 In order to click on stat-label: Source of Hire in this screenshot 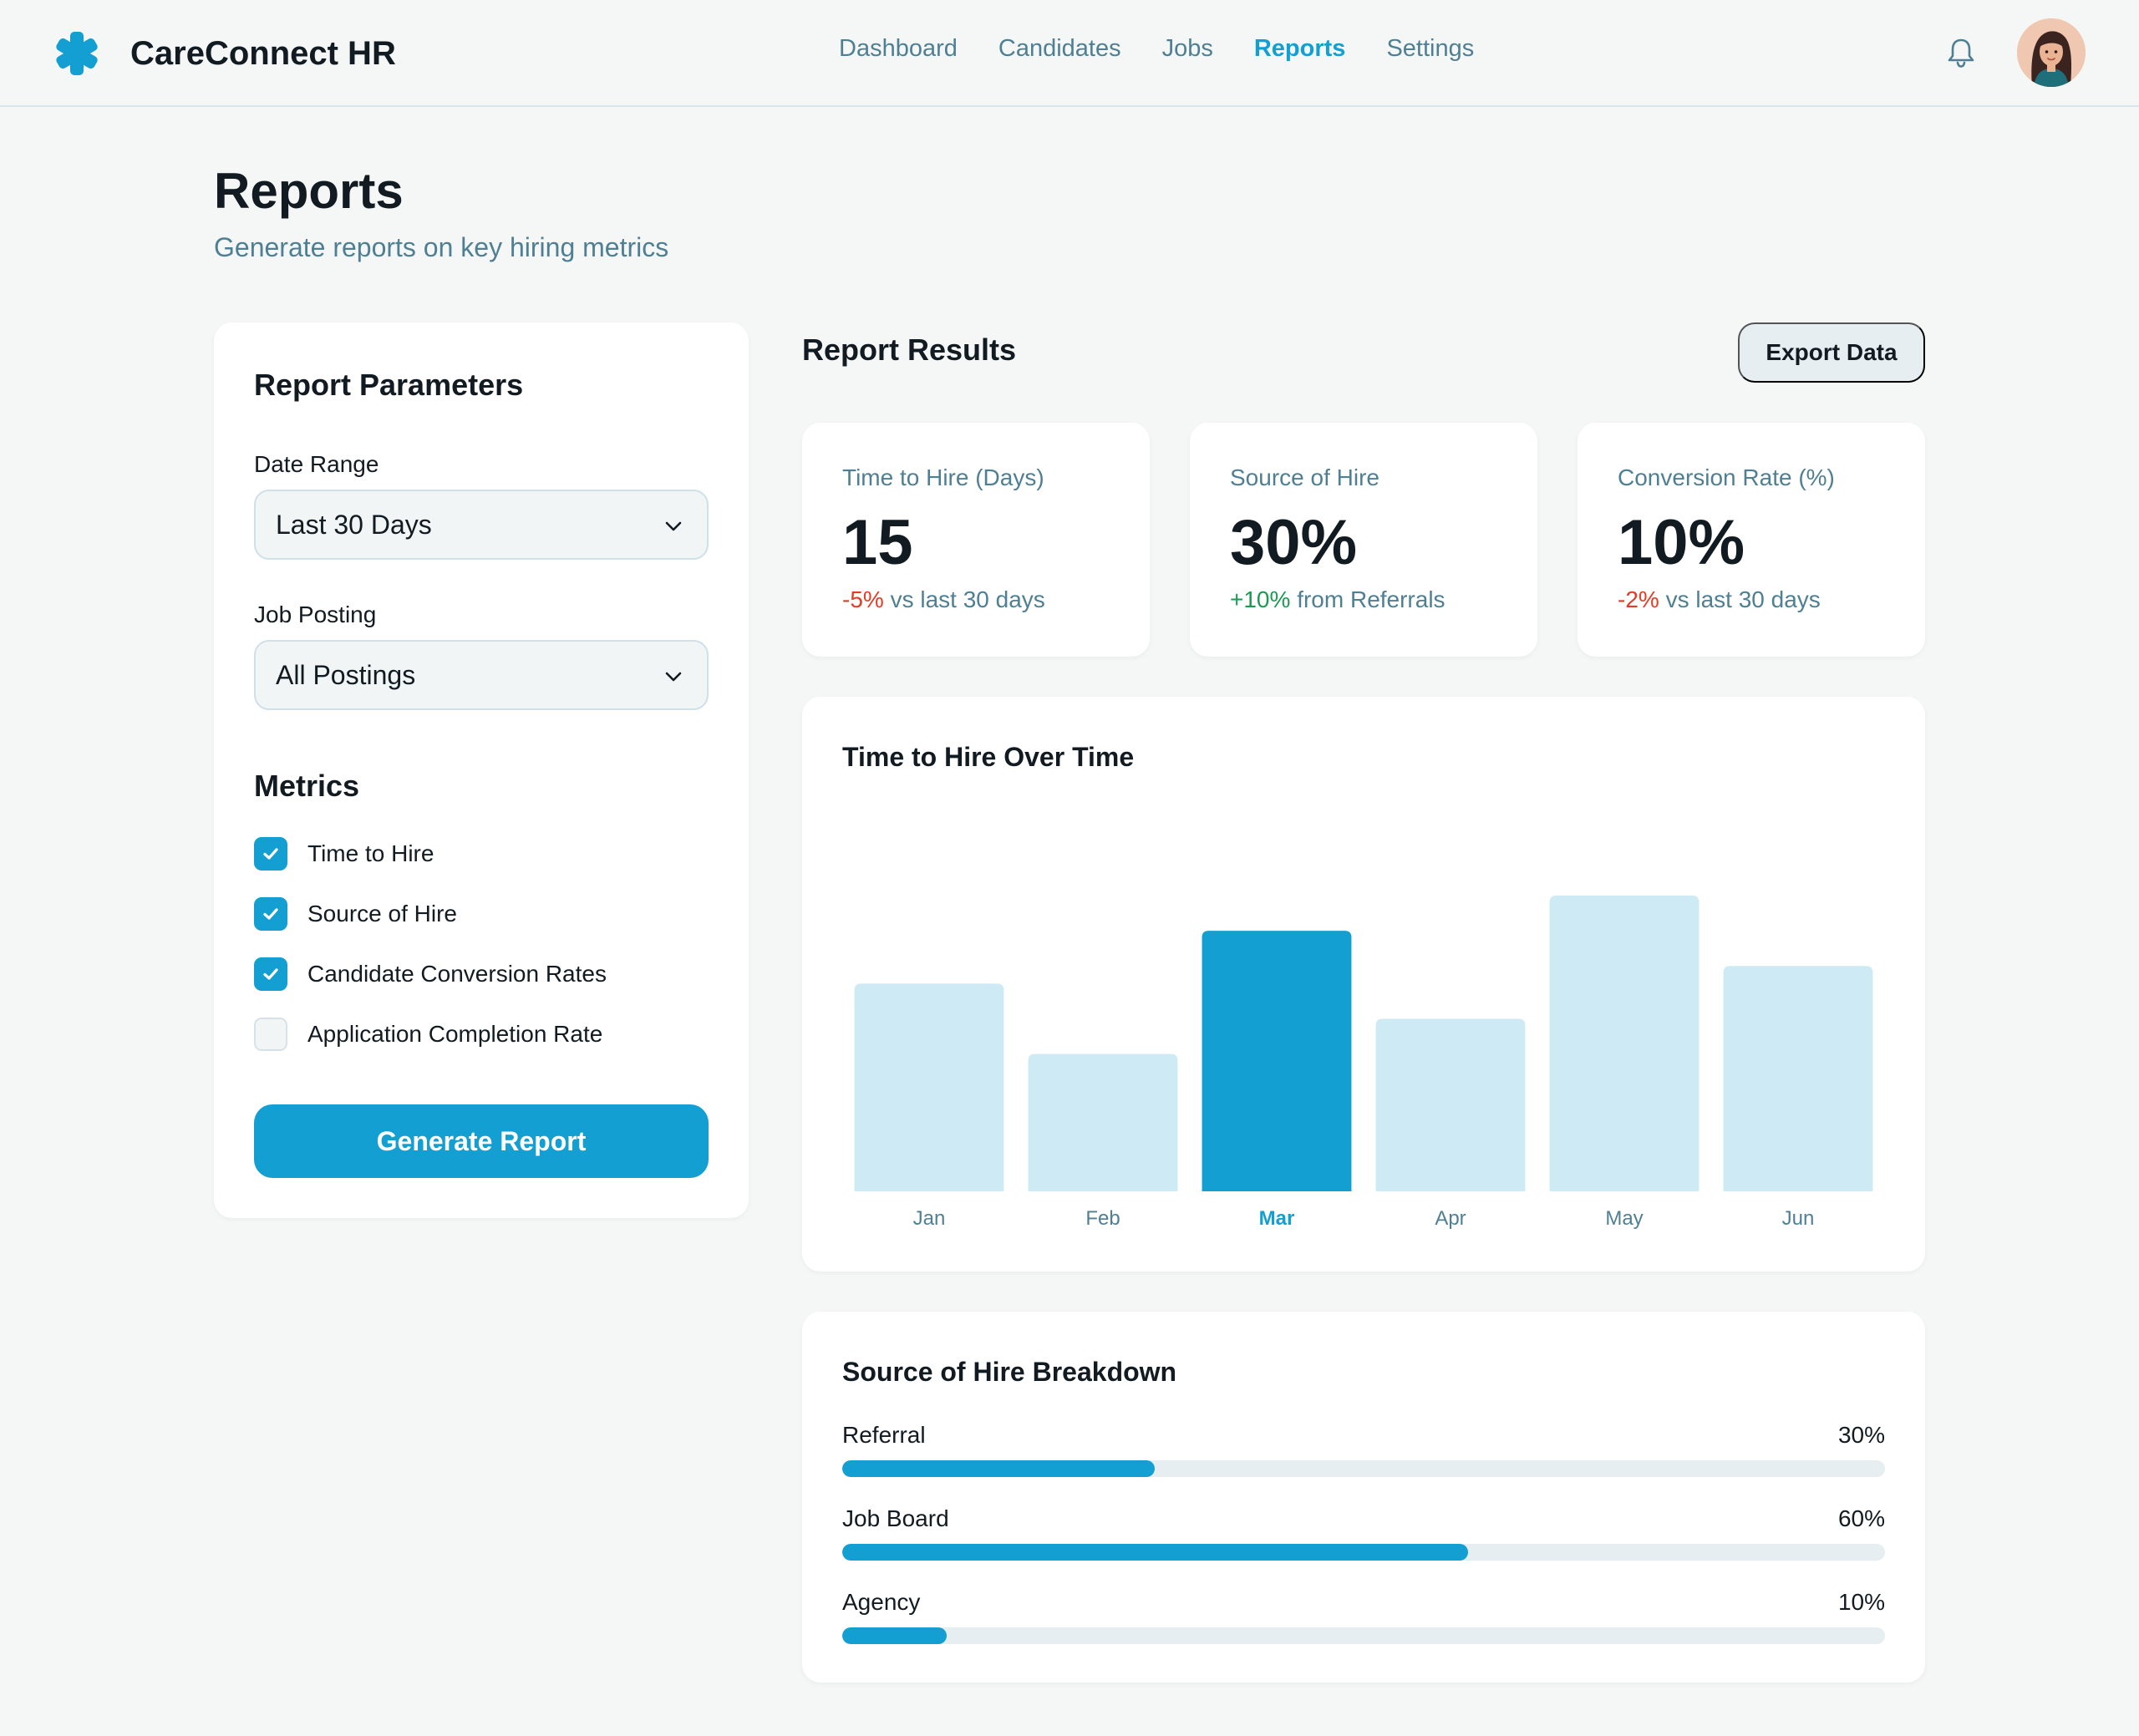, I will do `click(1304, 477)`.